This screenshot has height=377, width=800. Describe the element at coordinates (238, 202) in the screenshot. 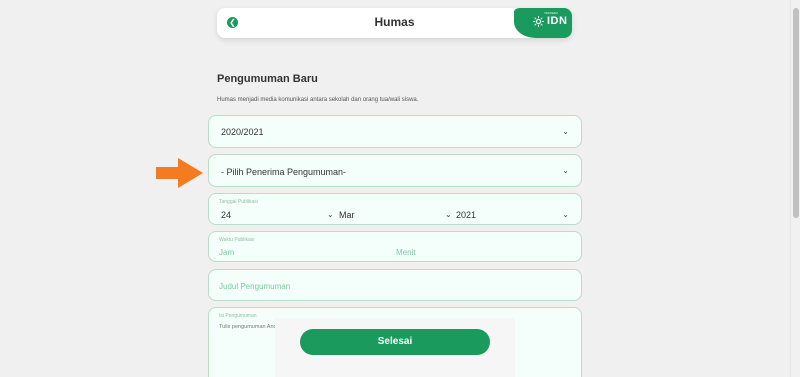

I see `publish-date-label: Tanggal Publikasi` at that location.